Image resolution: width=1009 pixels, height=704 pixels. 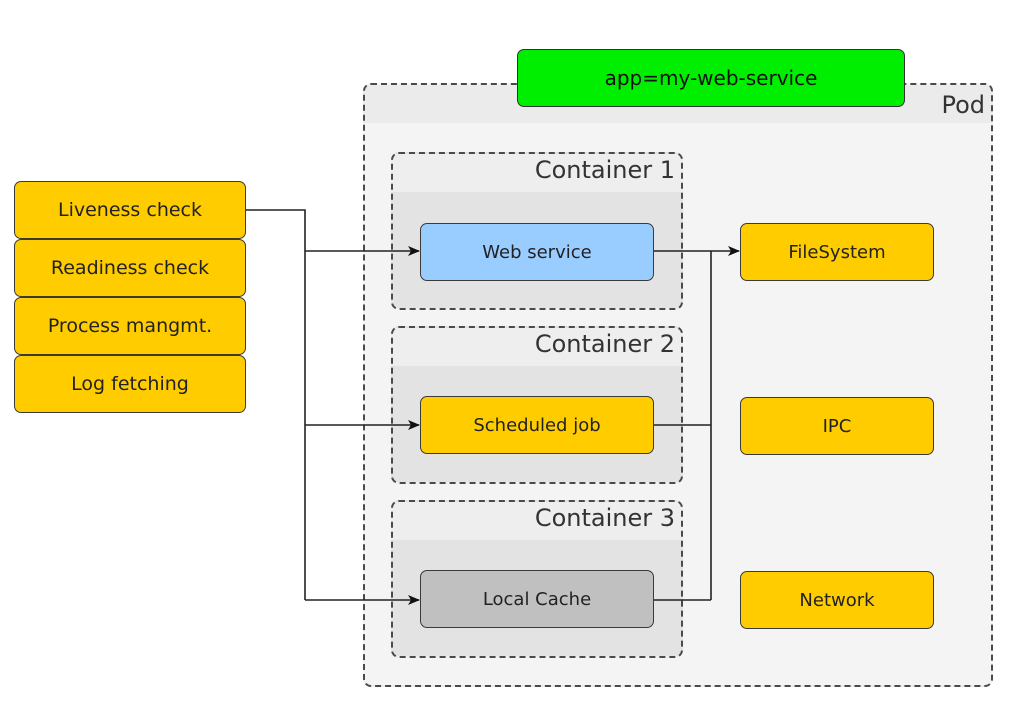 I want to click on process-local-cache: Local Cache, so click(x=537, y=599).